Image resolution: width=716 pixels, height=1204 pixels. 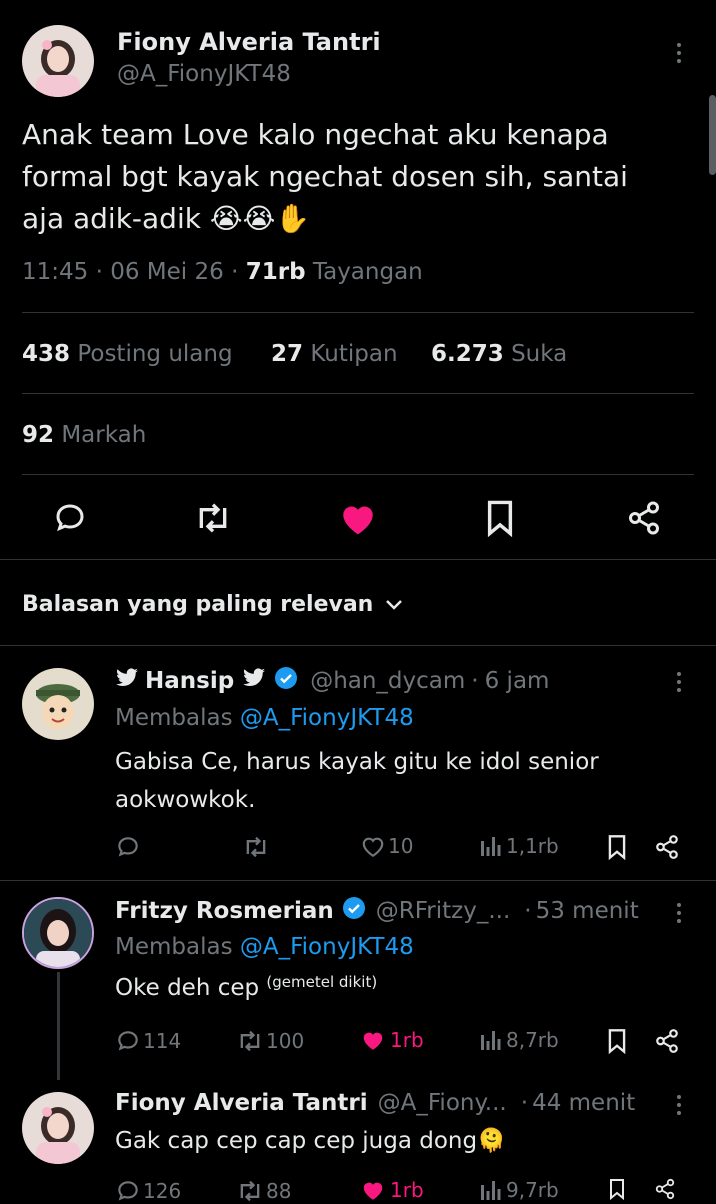 I want to click on reply-text-line: Oke deh cep, so click(x=187, y=988).